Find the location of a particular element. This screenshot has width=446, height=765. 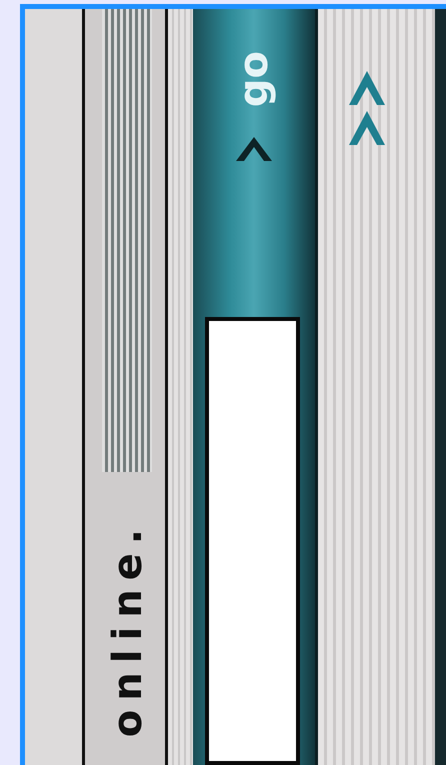

search-field is located at coordinates (252, 541).